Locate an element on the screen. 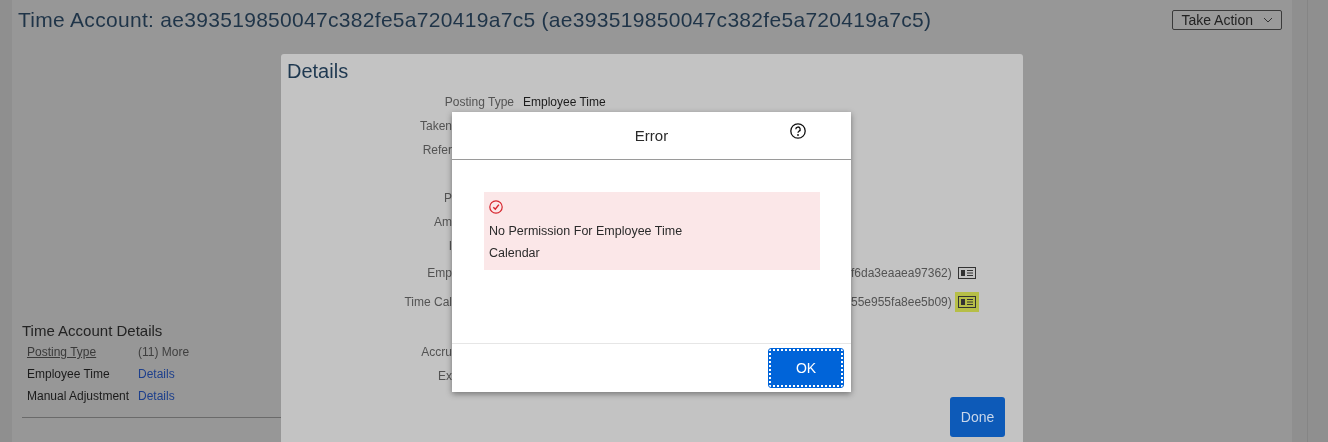 The width and height of the screenshot is (1328, 442). take-action-button: Take Action is located at coordinates (1227, 20).